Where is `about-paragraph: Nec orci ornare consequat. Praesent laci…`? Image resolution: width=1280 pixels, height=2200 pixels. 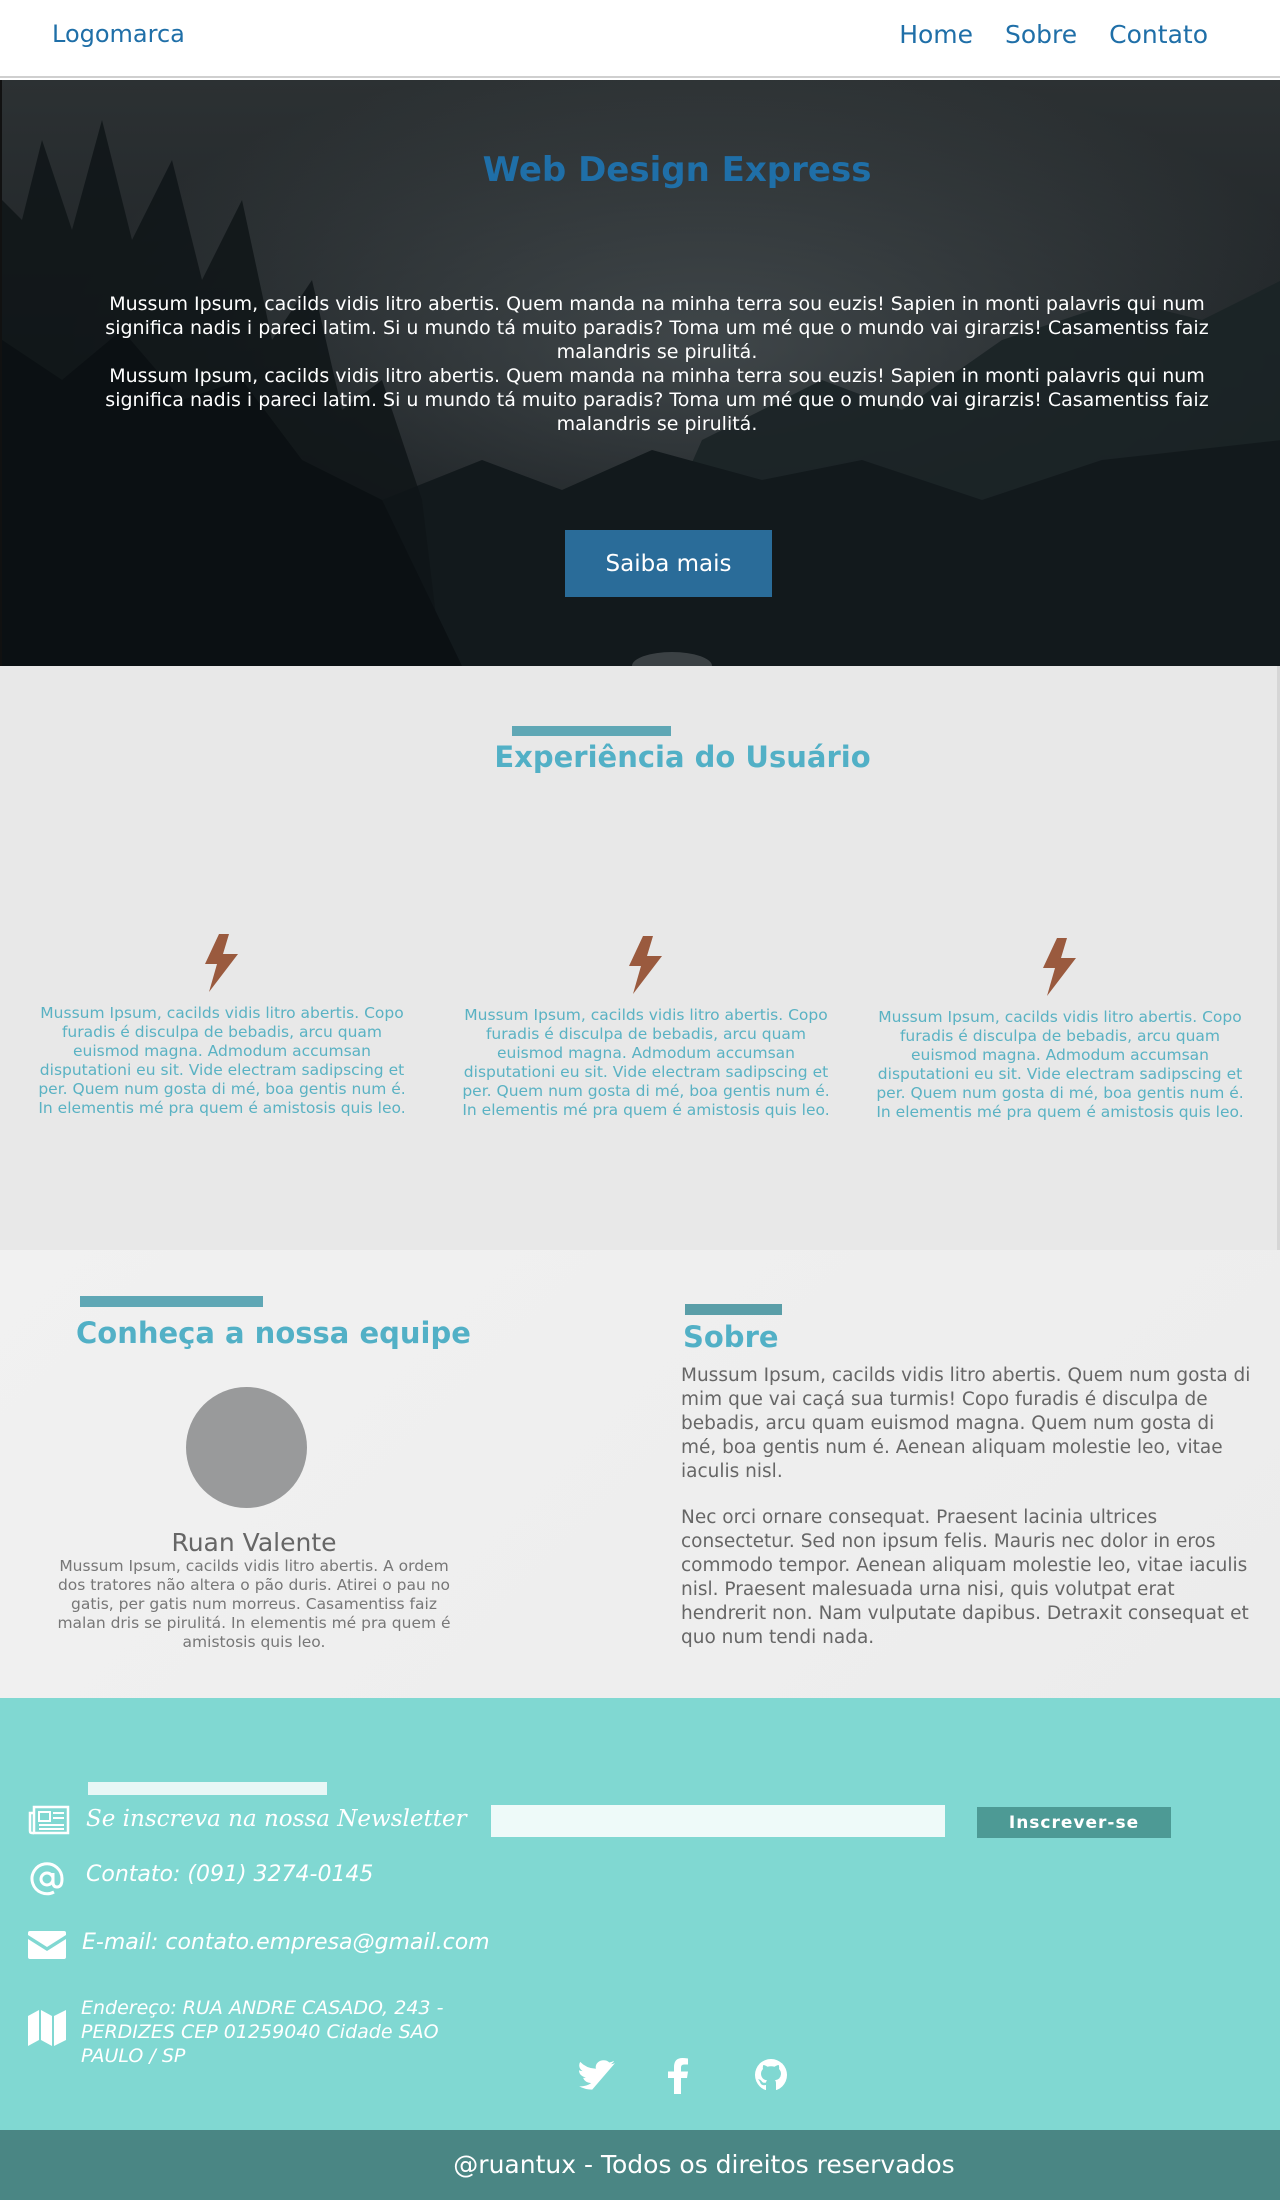 about-paragraph: Nec orci ornare consequat. Praesent laci… is located at coordinates (965, 1577).